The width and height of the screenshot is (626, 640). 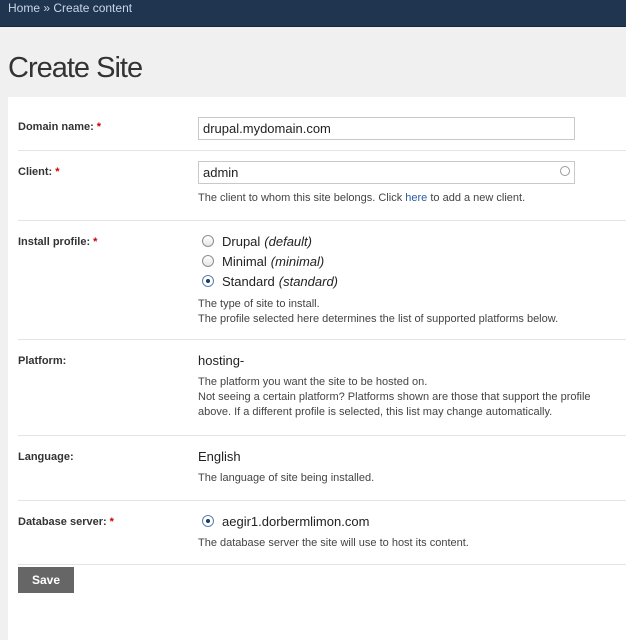 I want to click on client-input, so click(x=386, y=172).